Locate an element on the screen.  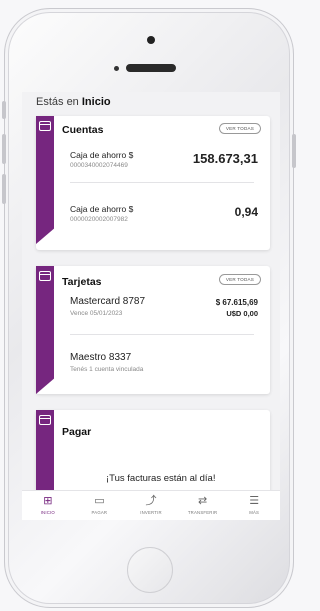
breadcrumb: Estás en Inicio is located at coordinates (73, 102).